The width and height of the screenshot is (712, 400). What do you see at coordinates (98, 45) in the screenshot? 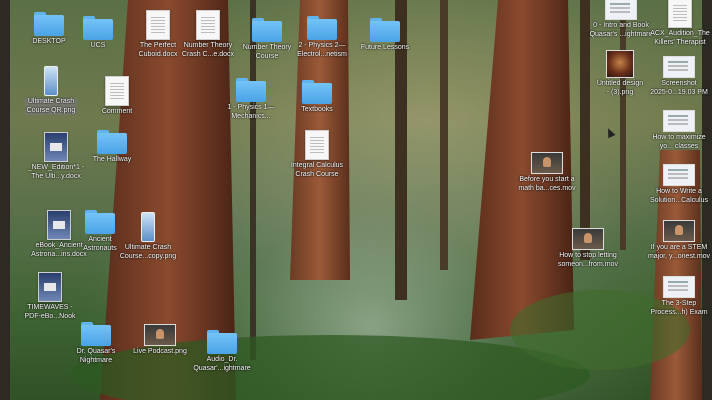
I see `item-label: UCS` at bounding box center [98, 45].